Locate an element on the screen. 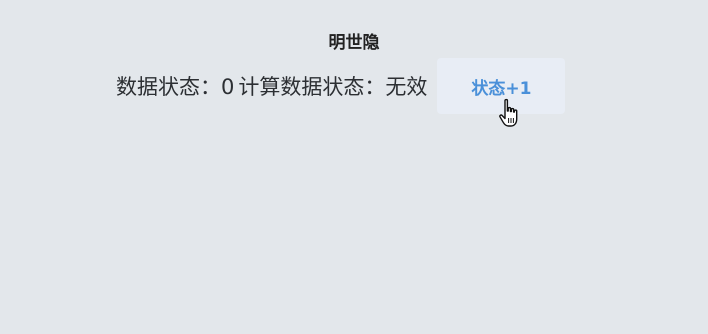 Image resolution: width=708 pixels, height=334 pixels. data-state-label: 数据状态： is located at coordinates (168, 87).